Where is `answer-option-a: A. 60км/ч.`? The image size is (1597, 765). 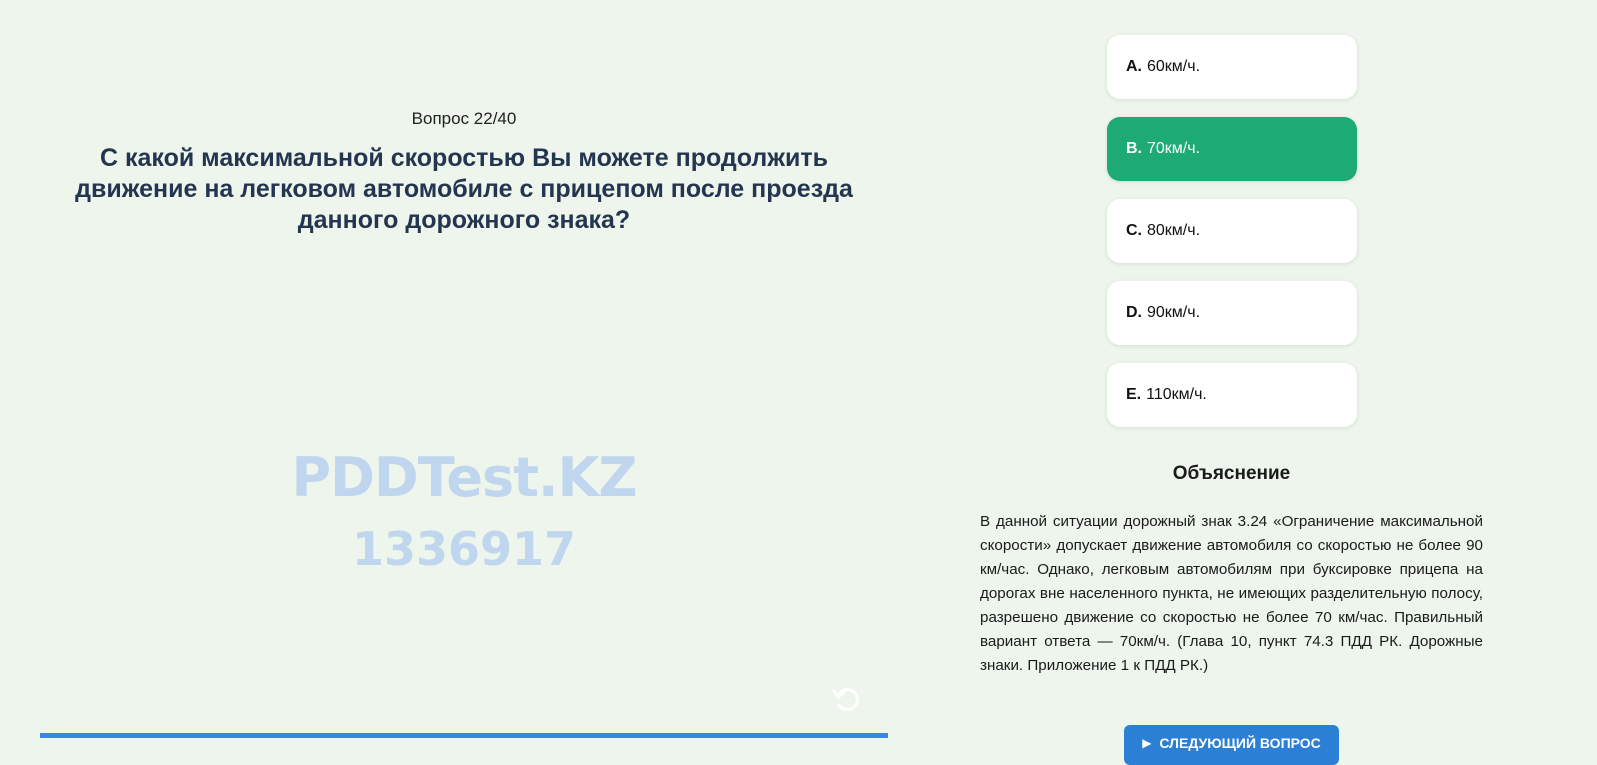 answer-option-a: A. 60км/ч. is located at coordinates (1232, 67).